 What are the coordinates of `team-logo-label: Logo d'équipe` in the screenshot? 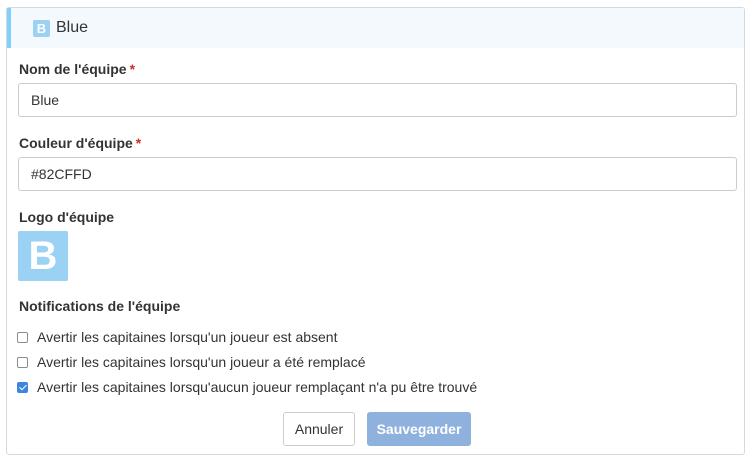 It's located at (67, 217).